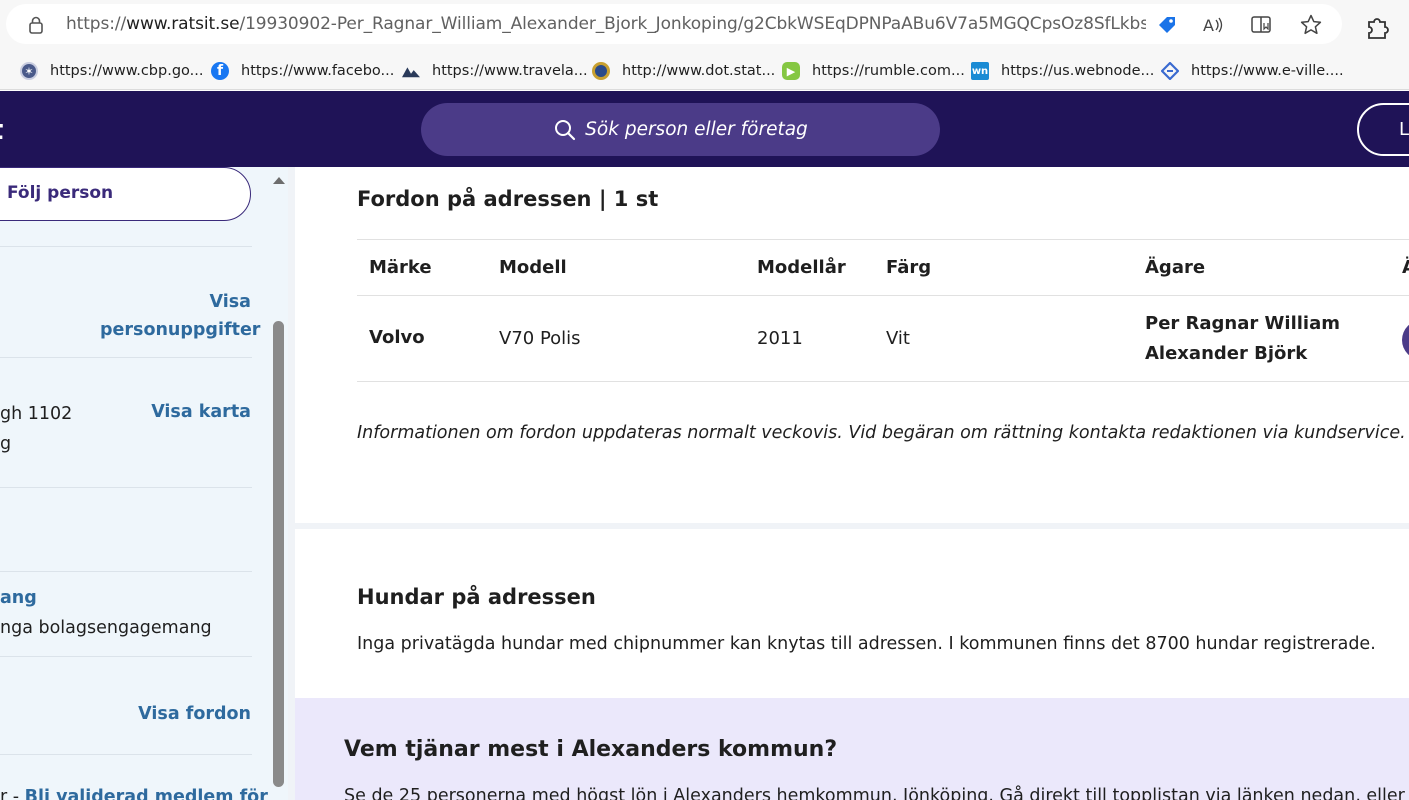 Image resolution: width=1409 pixels, height=800 pixels. Describe the element at coordinates (29, 71) in the screenshot. I see `seal-icon: ✶` at that location.